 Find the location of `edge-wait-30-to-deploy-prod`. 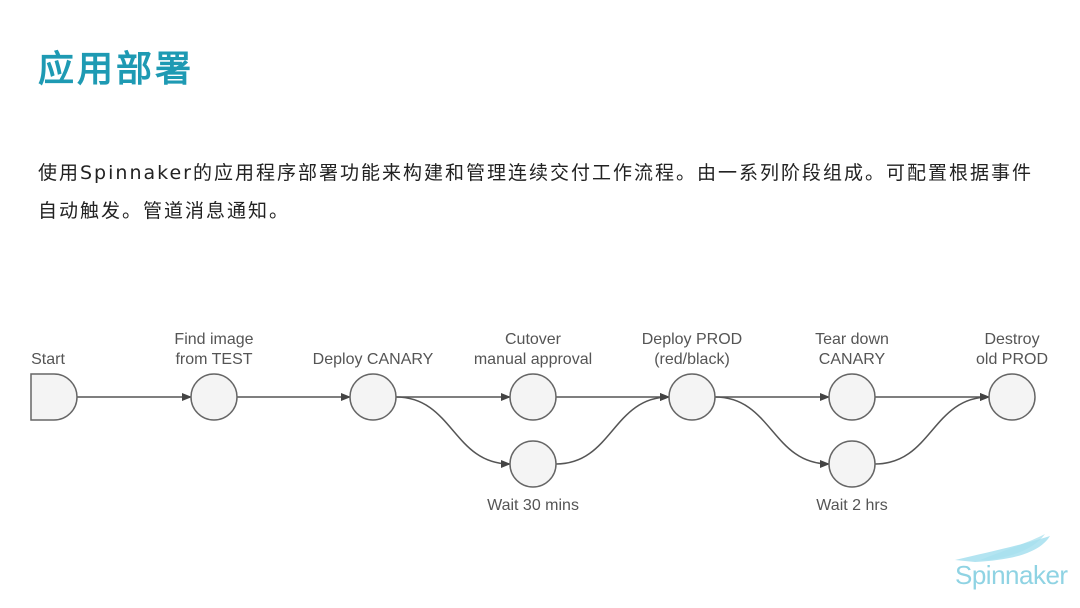

edge-wait-30-to-deploy-prod is located at coordinates (612, 429).